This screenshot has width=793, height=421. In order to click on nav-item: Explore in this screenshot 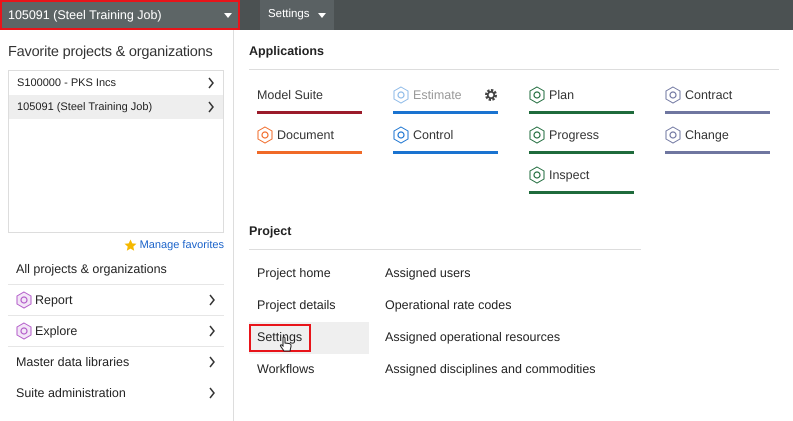, I will do `click(116, 330)`.